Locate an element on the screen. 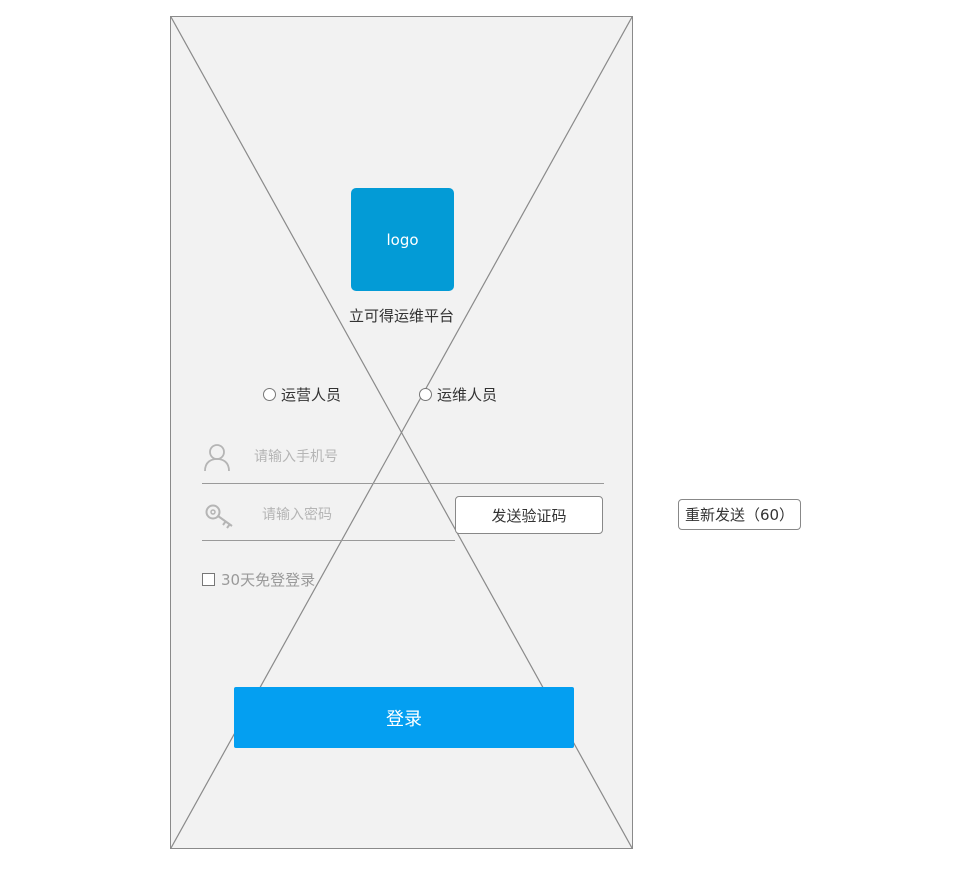  remember-label: 30天免登登录 is located at coordinates (268, 580).